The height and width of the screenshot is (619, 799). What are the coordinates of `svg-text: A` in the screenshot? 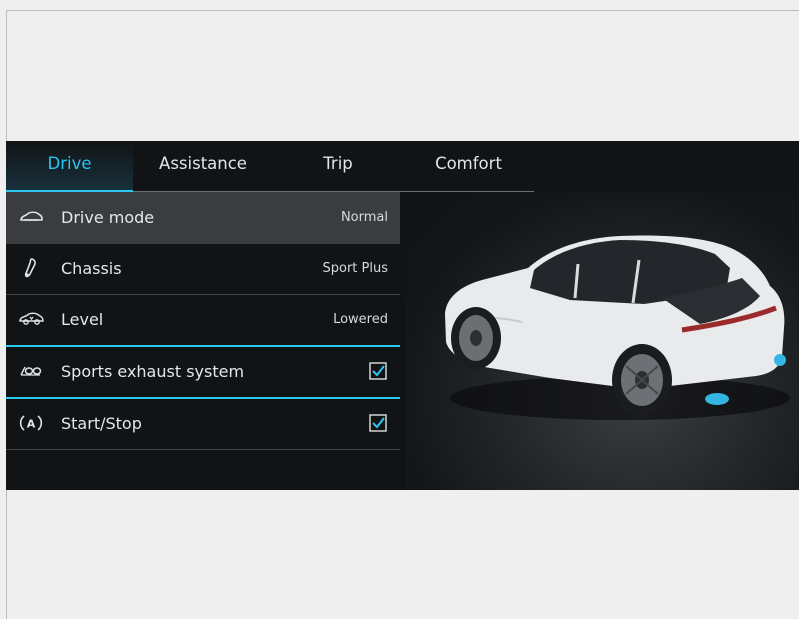 It's located at (31, 424).